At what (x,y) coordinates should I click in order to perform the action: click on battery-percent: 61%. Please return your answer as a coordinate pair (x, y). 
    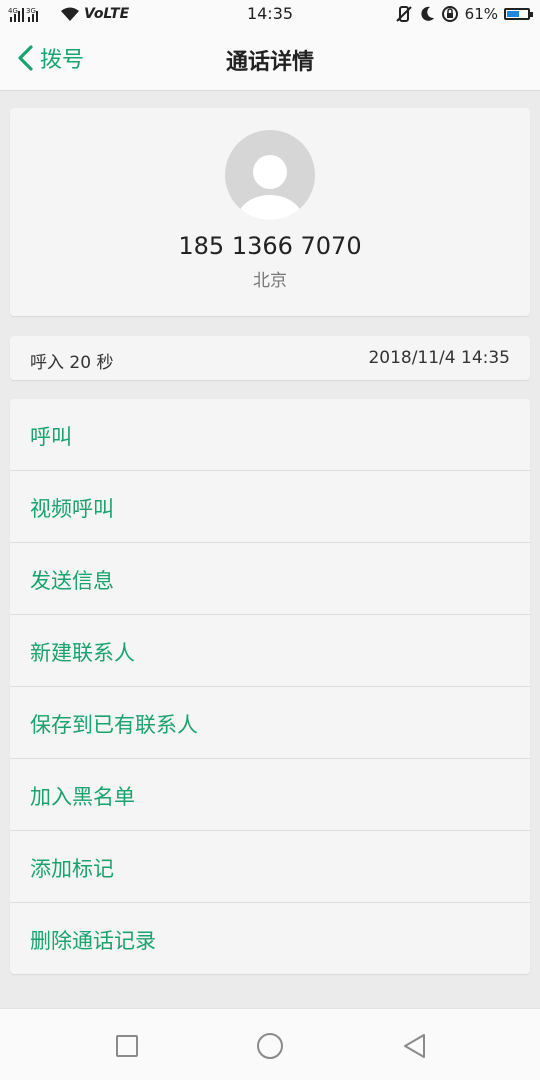
    Looking at the image, I should click on (481, 14).